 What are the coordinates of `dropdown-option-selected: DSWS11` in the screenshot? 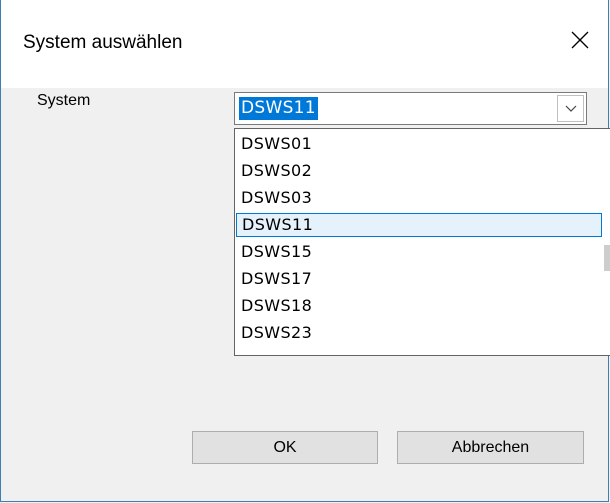 It's located at (419, 225).